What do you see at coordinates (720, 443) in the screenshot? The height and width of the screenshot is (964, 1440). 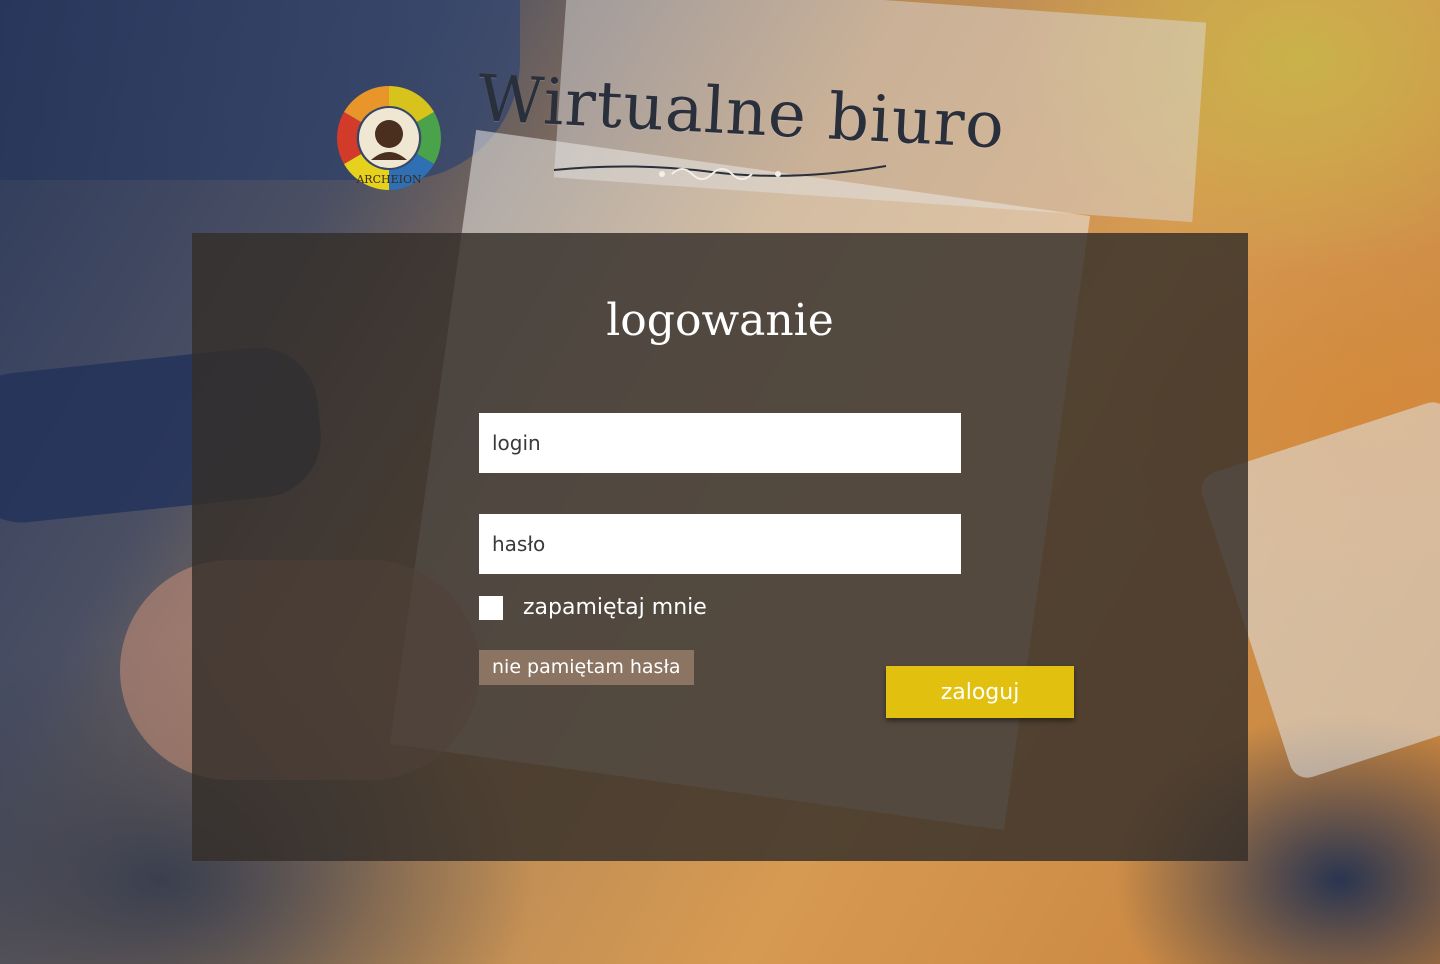 I see `login-input` at bounding box center [720, 443].